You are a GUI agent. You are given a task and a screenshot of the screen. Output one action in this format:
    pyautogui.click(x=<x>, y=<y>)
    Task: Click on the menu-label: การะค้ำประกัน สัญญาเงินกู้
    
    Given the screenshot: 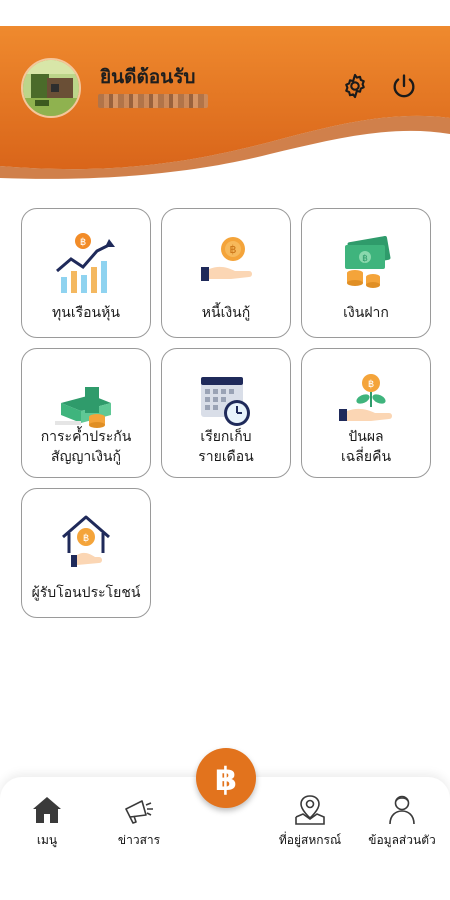 What is the action you would take?
    pyautogui.click(x=86, y=447)
    